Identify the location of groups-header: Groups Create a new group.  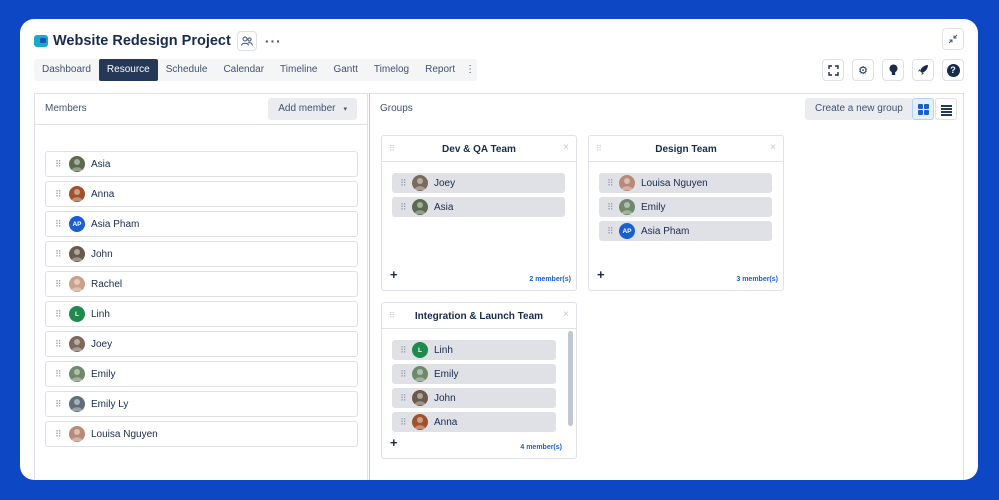
(666, 109).